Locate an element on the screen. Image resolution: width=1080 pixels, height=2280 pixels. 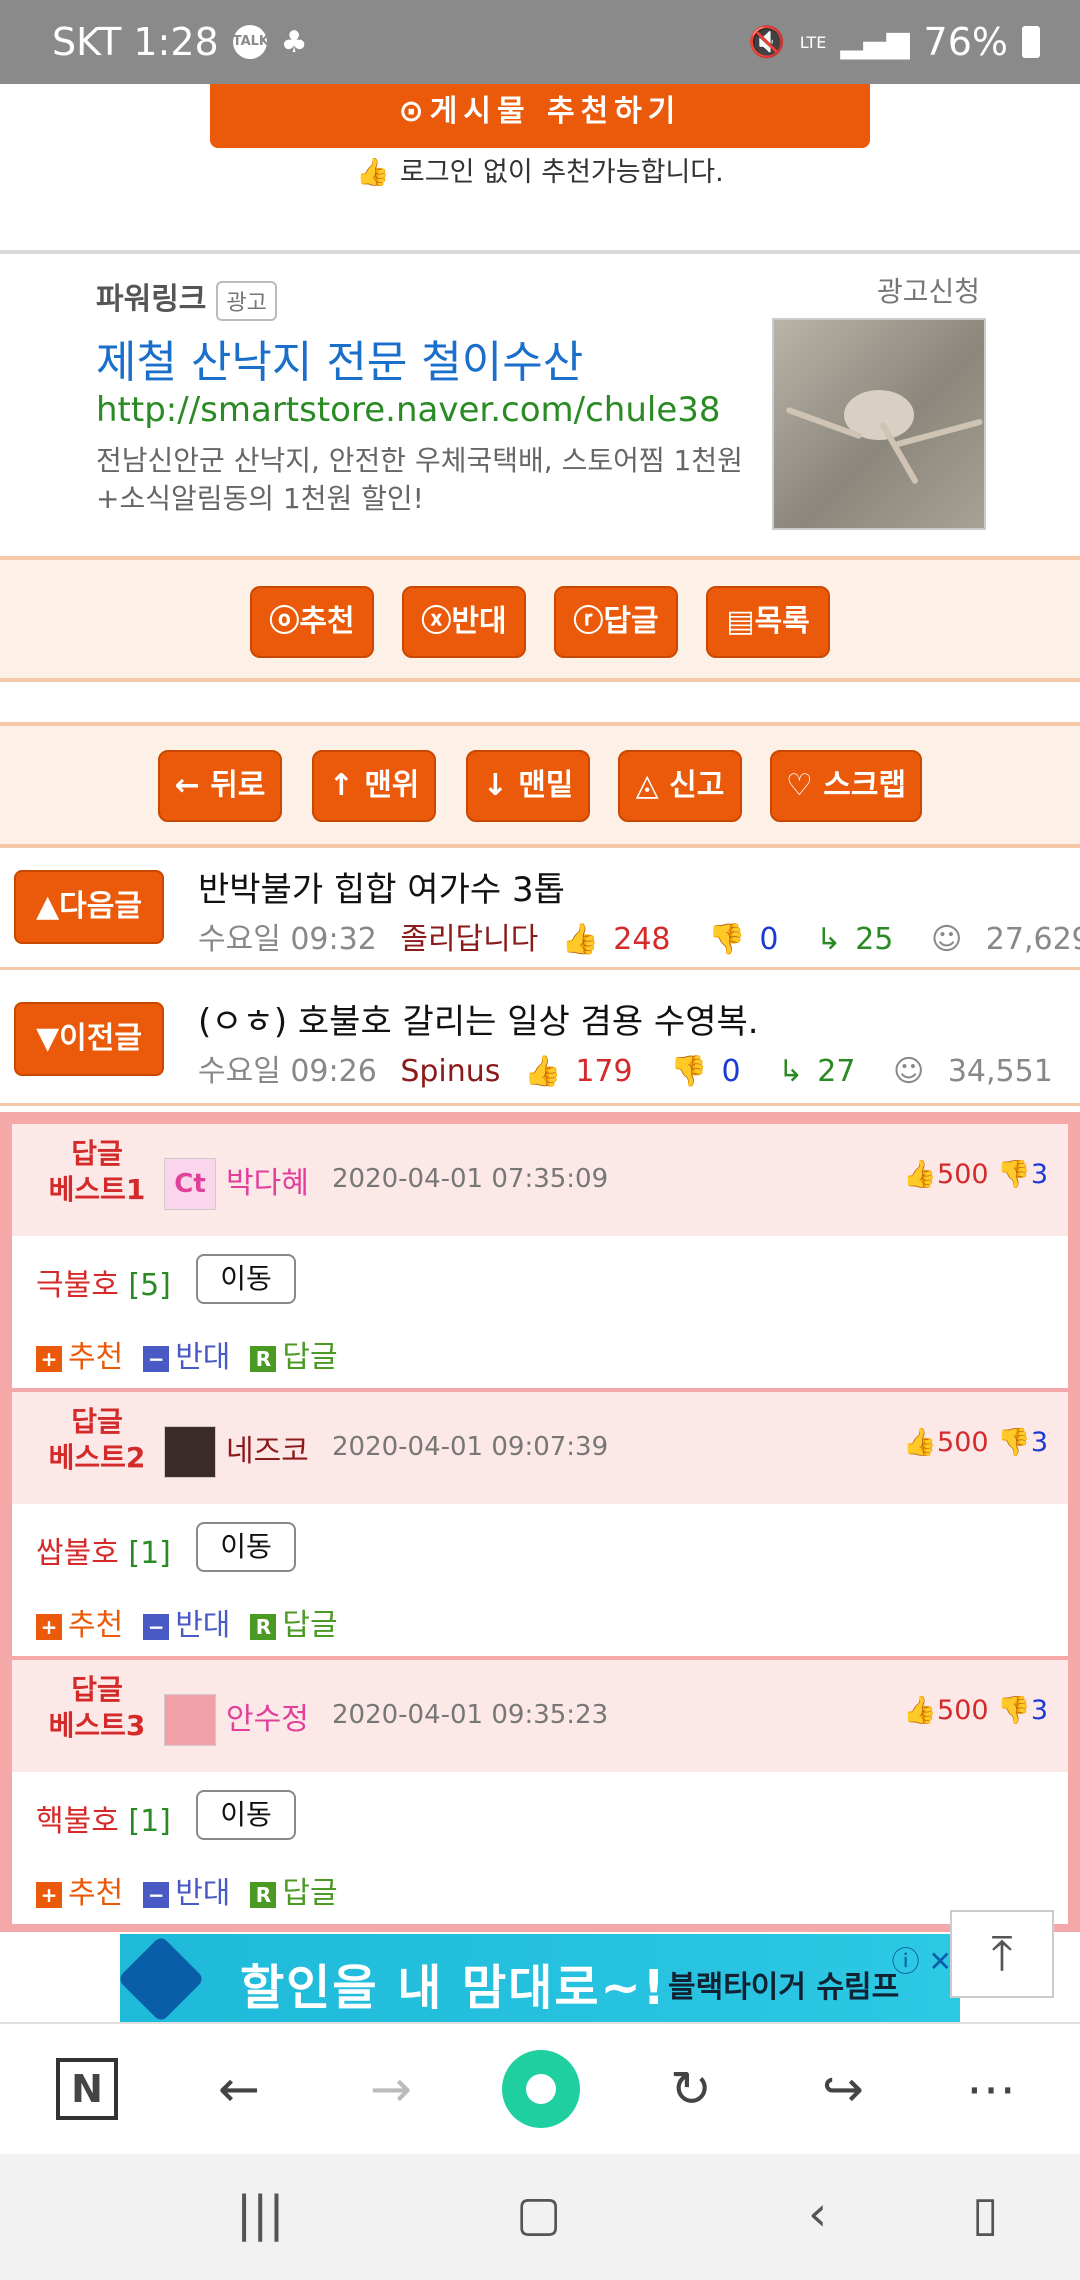
back-icon: ‹ is located at coordinates (817, 2214).